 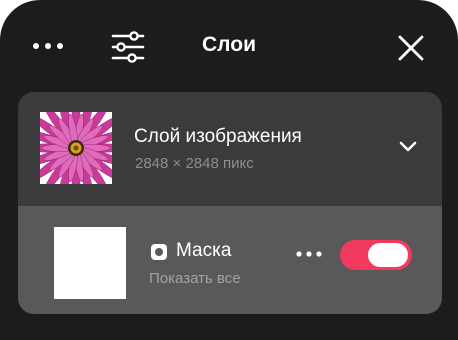 What do you see at coordinates (388, 255) in the screenshot?
I see `toggle-knob` at bounding box center [388, 255].